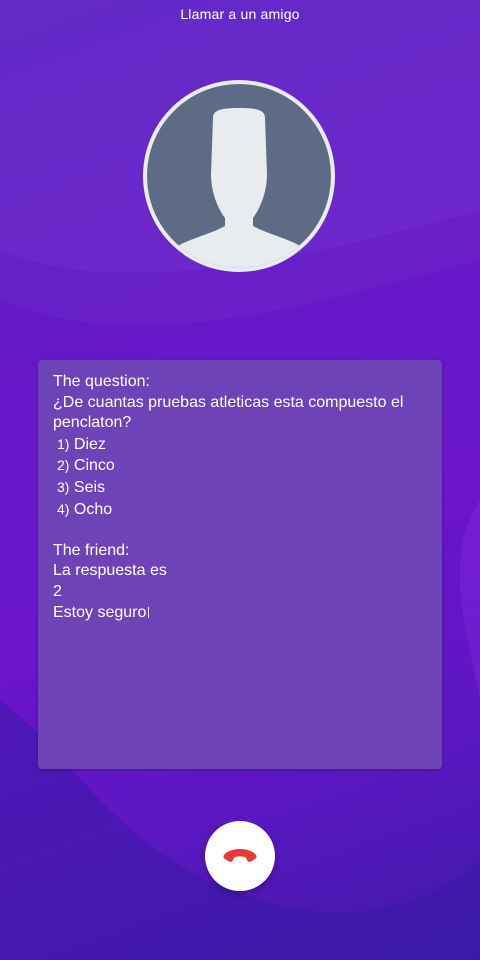  What do you see at coordinates (85, 509) in the screenshot?
I see `answer-option: 4) Ocho` at bounding box center [85, 509].